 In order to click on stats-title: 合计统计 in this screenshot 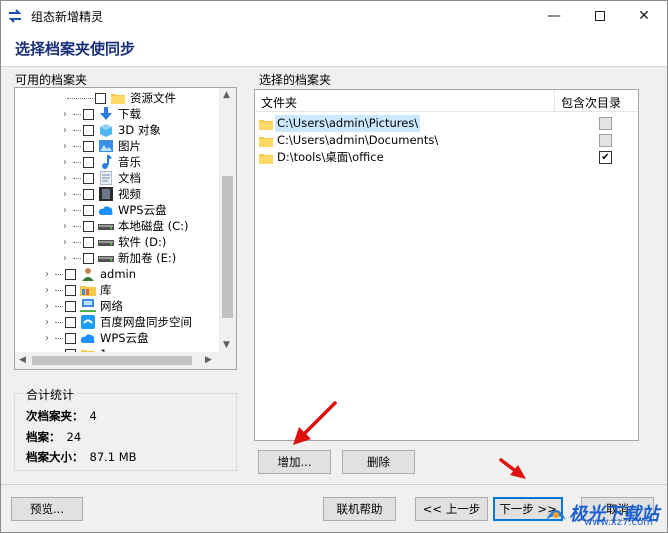, I will do `click(50, 394)`.